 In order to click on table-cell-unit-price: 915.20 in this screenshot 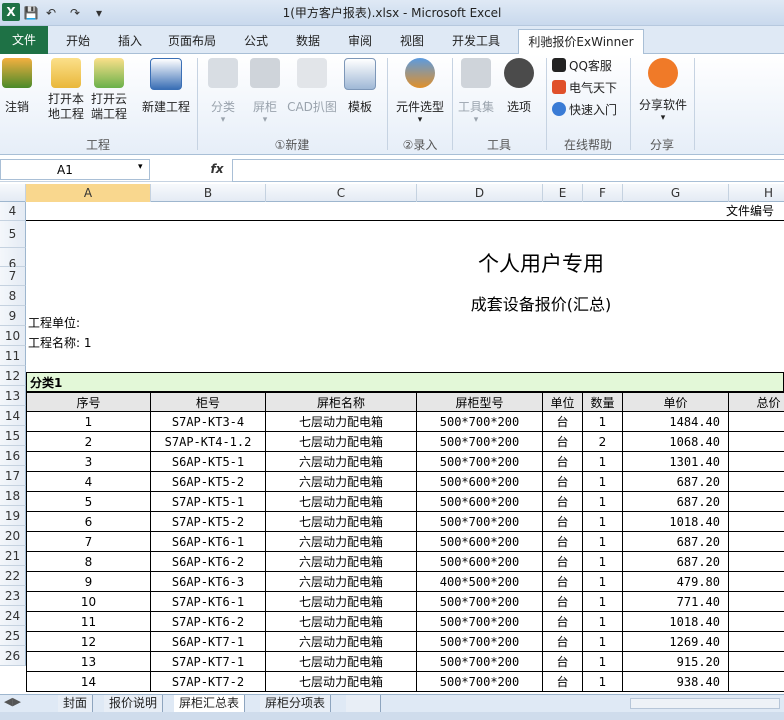, I will do `click(676, 662)`.